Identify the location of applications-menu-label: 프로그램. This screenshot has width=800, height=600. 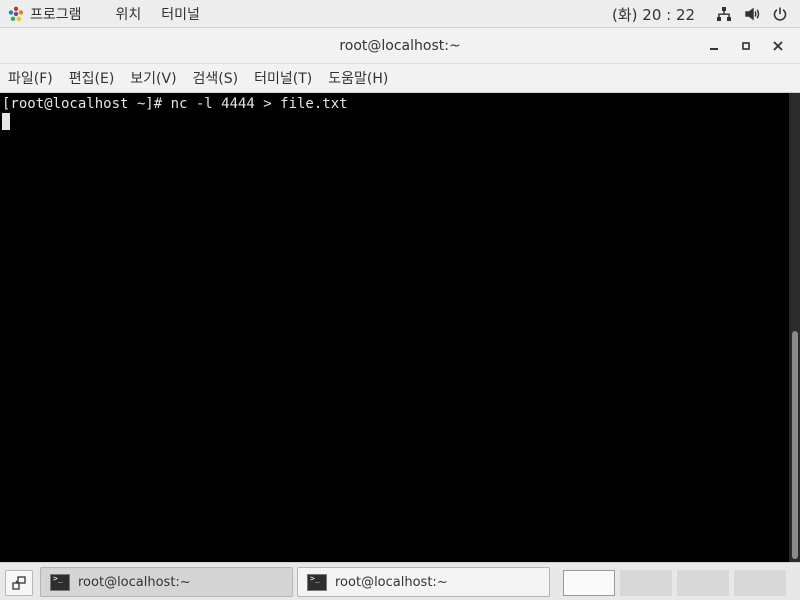
(56, 14).